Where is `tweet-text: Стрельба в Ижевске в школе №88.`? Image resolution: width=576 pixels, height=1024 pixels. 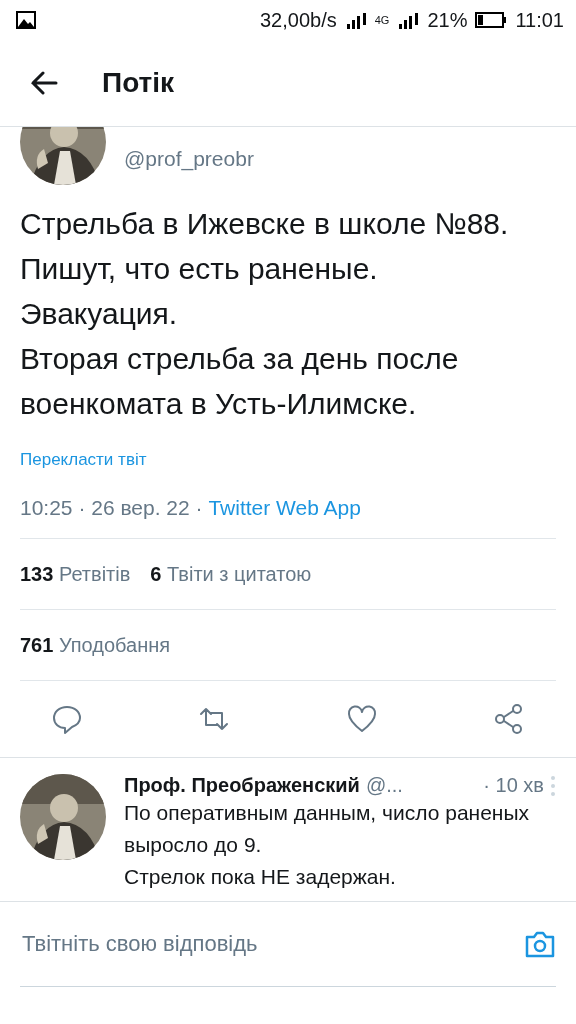
tweet-text: Стрельба в Ижевске в школе №88. is located at coordinates (265, 224).